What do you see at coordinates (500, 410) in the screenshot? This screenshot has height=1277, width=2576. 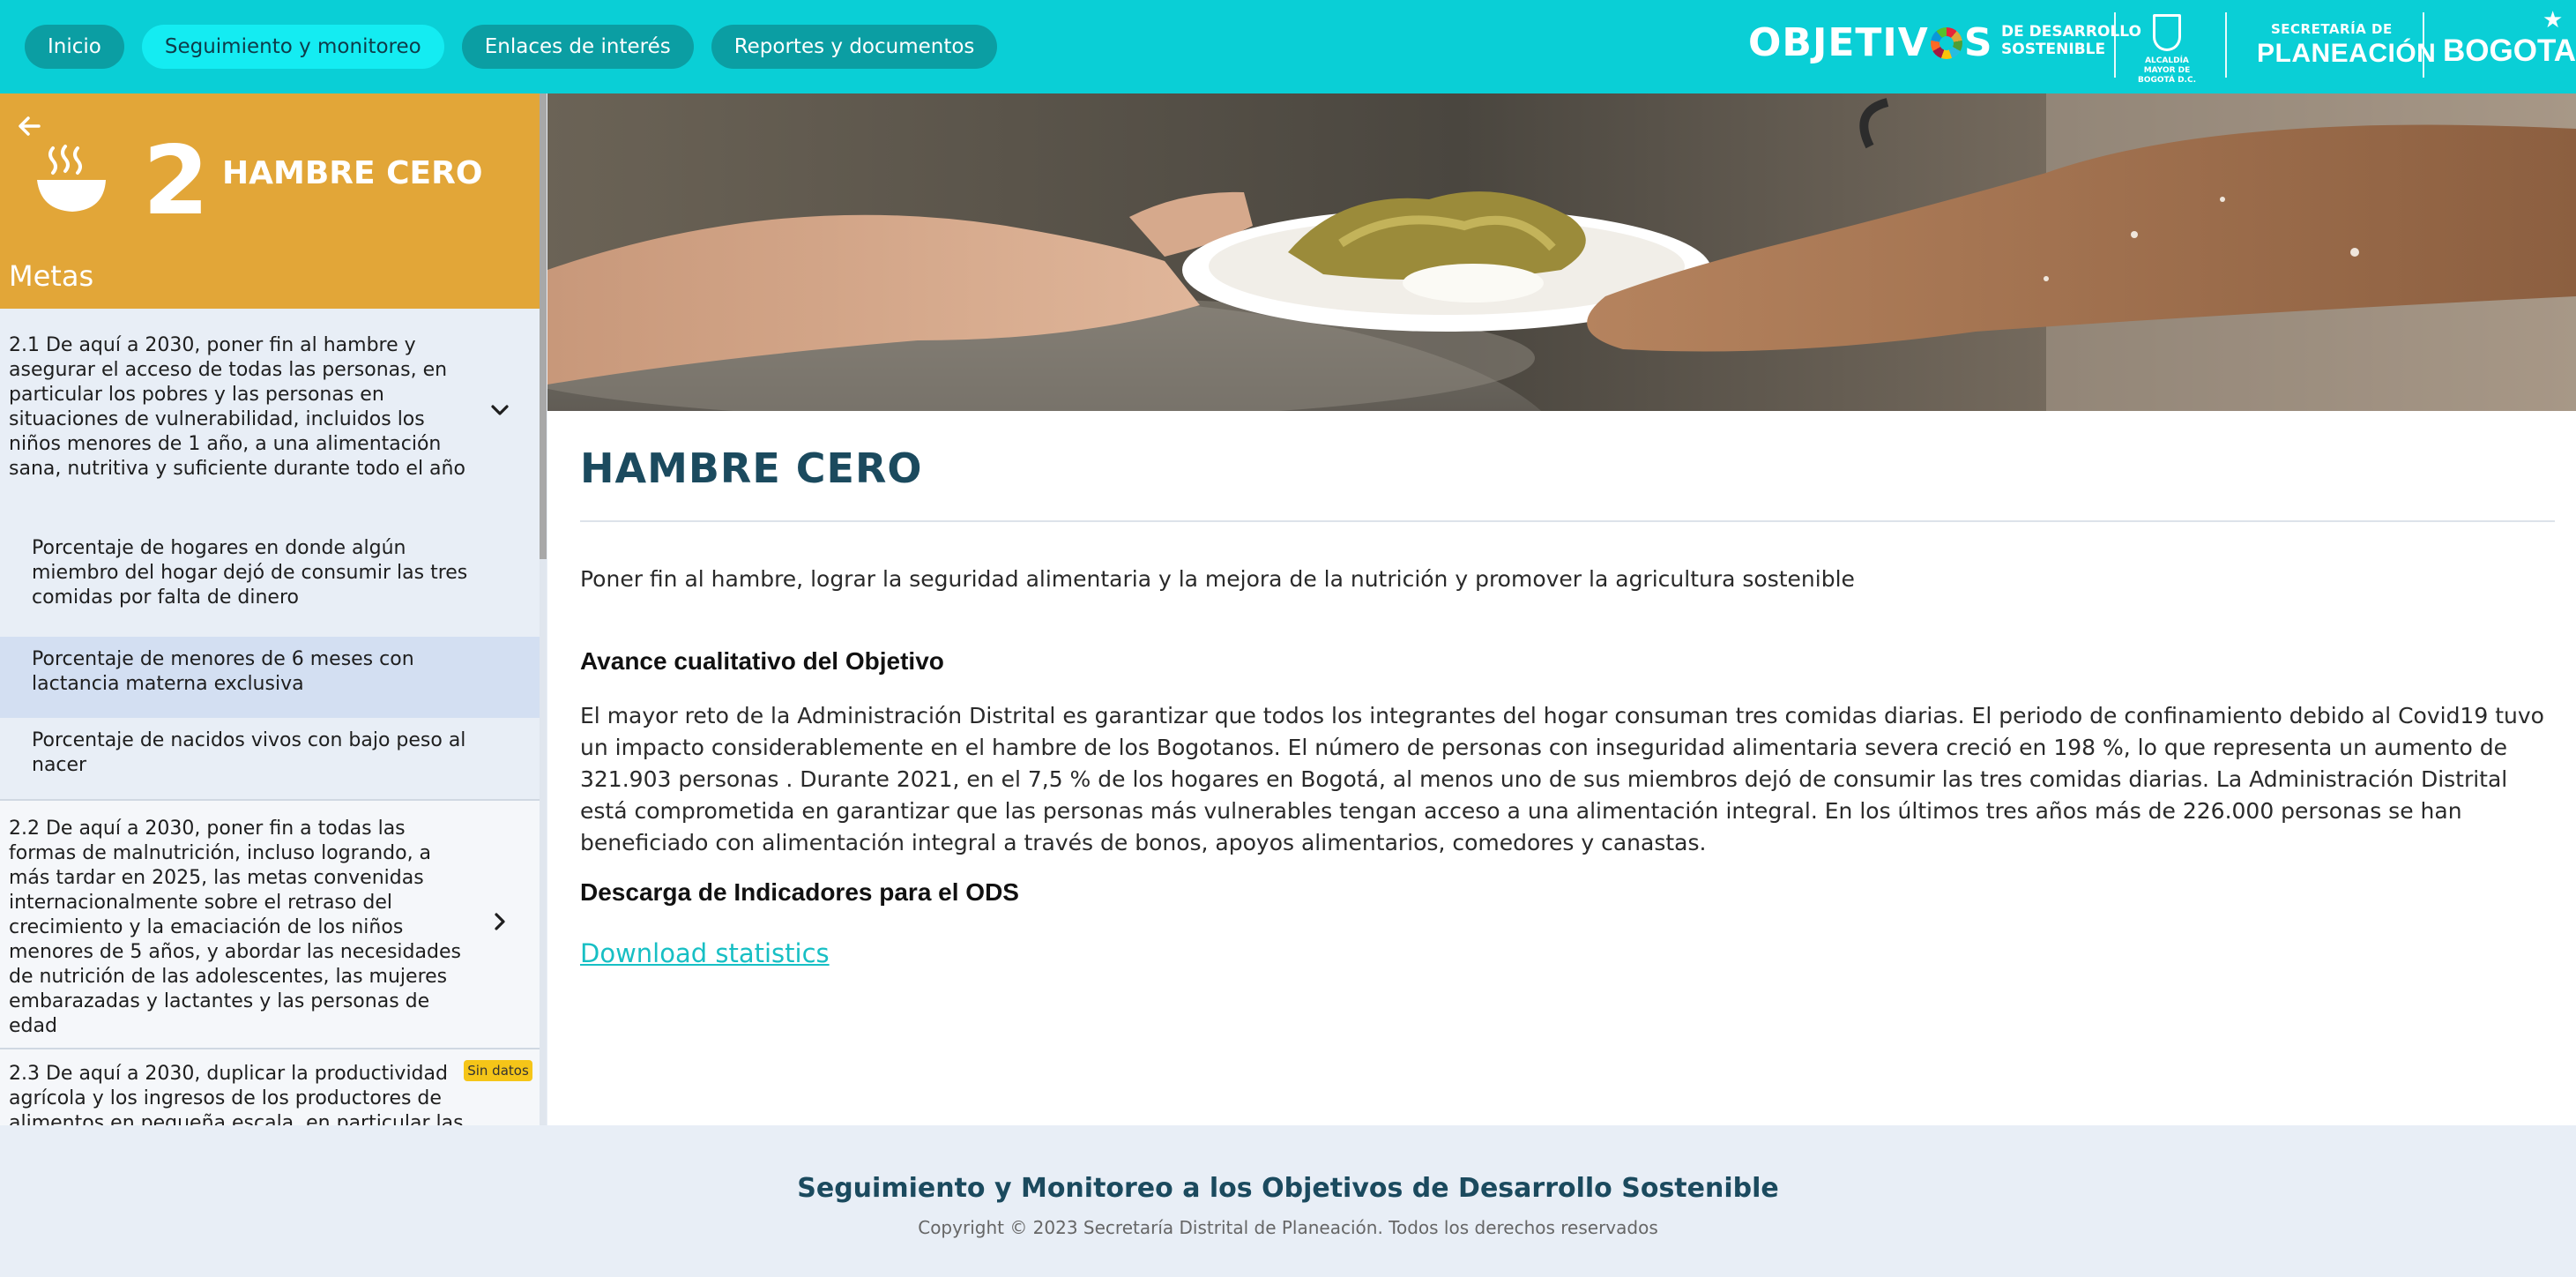 I see `chevron-down-icon` at bounding box center [500, 410].